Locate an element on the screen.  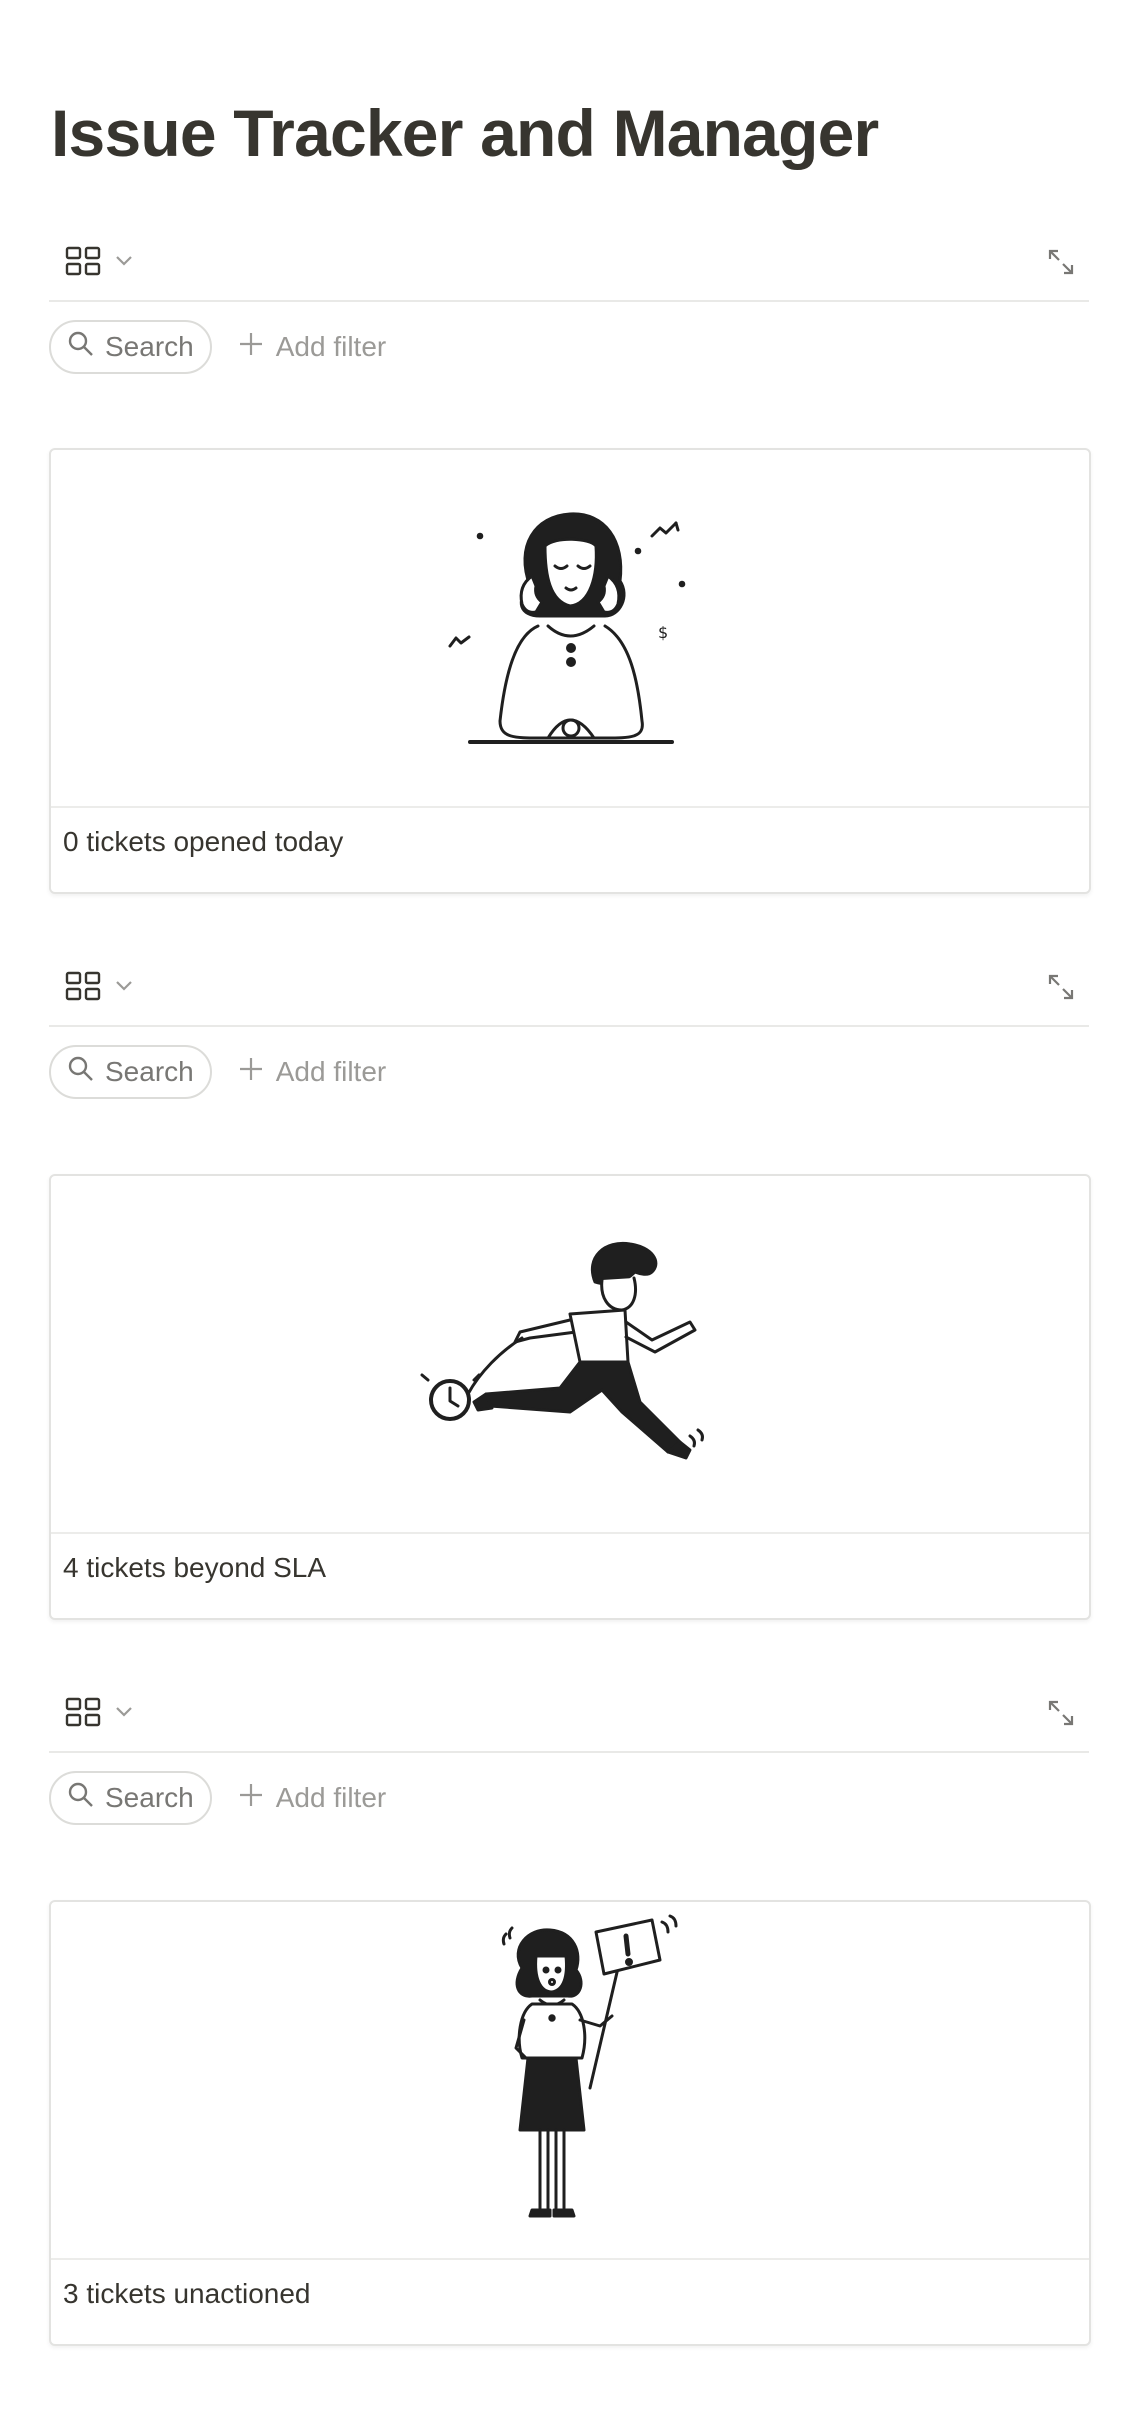
card-title: 0 tickets opened today is located at coordinates (203, 841).